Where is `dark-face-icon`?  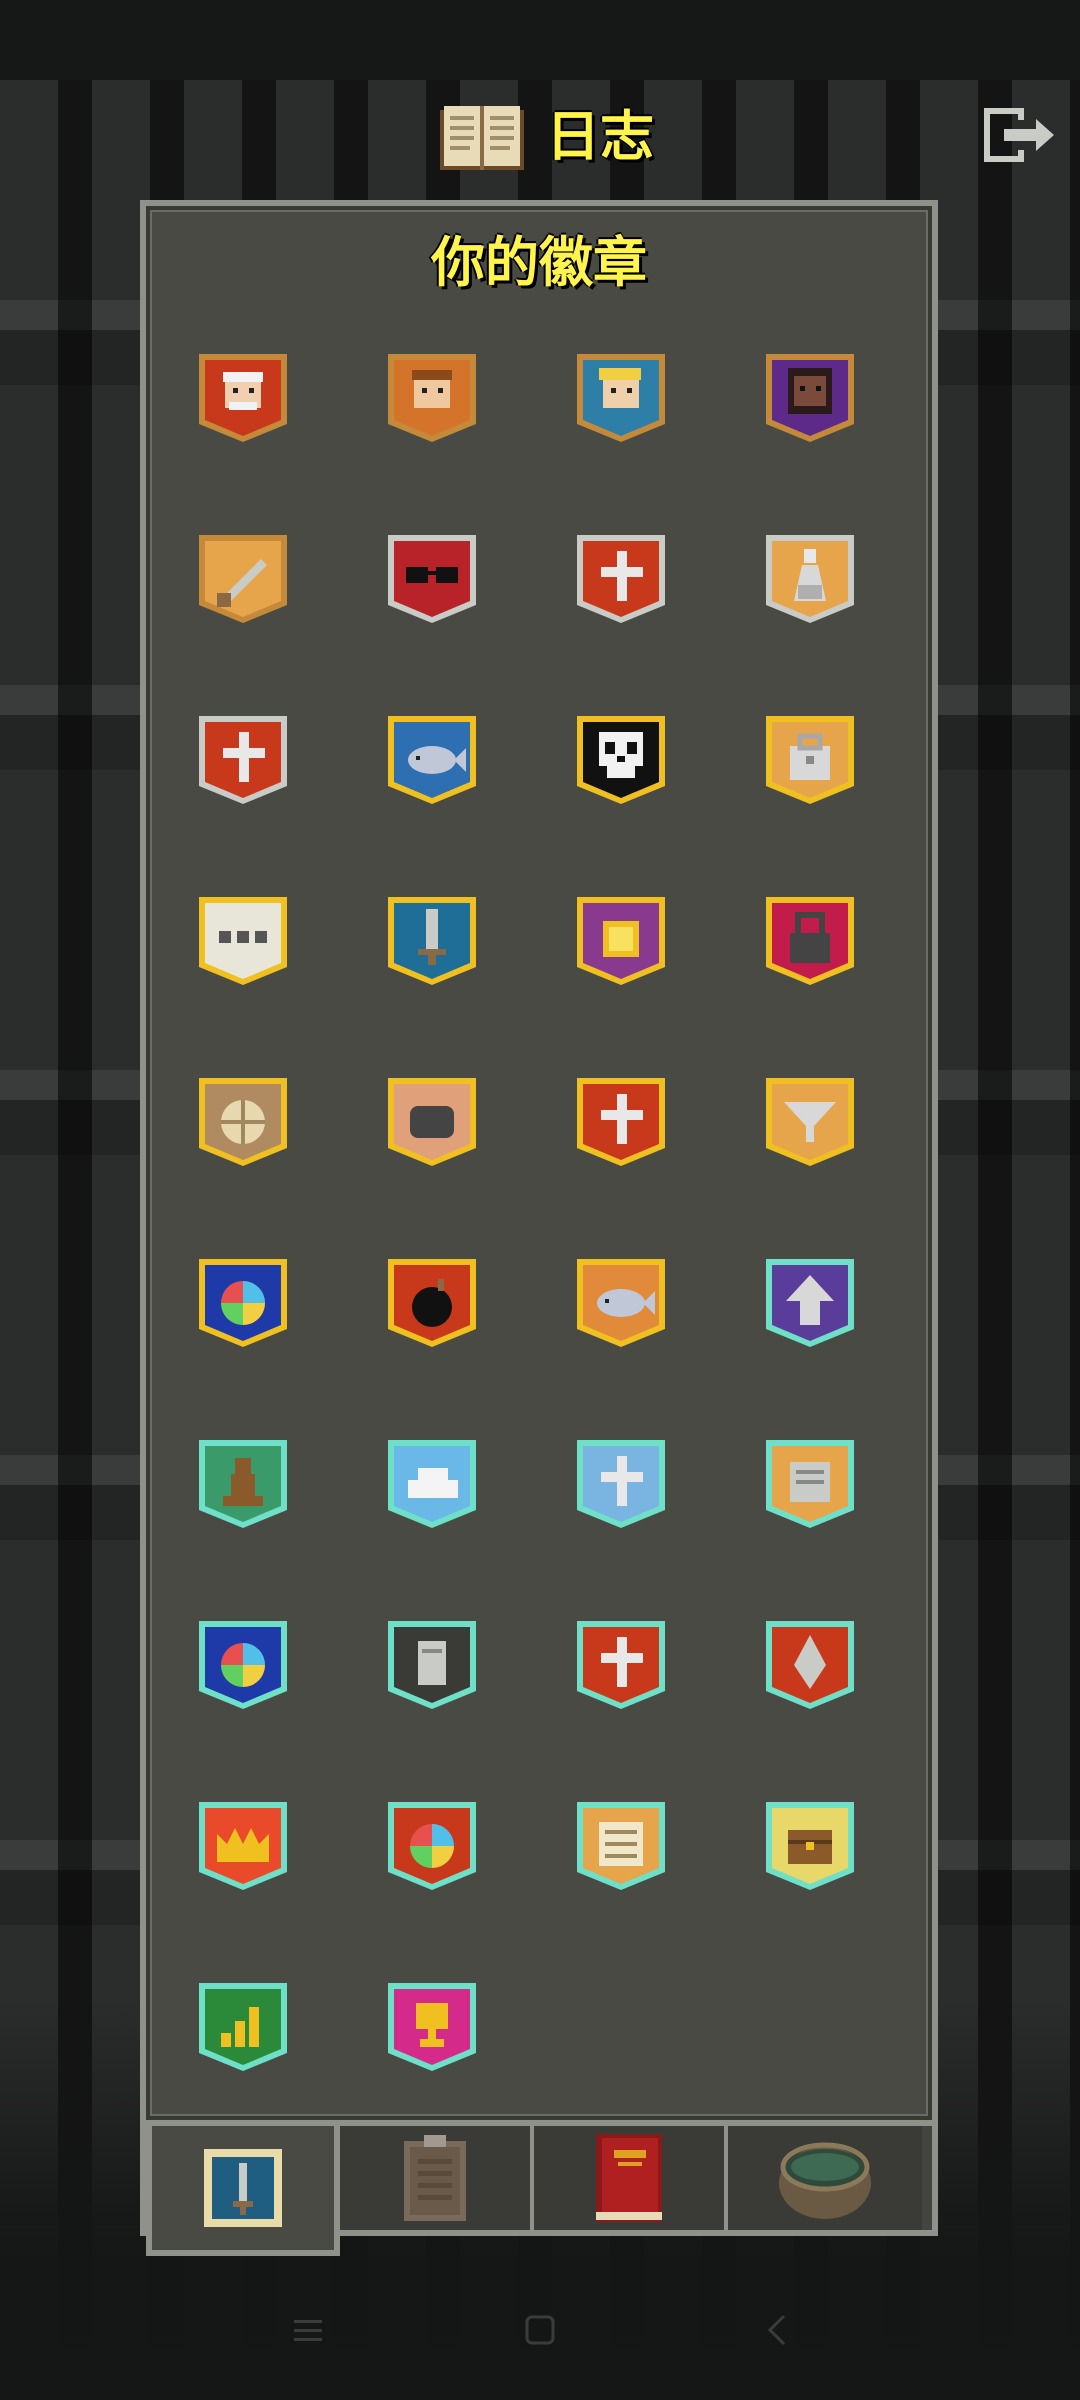
dark-face-icon is located at coordinates (810, 398).